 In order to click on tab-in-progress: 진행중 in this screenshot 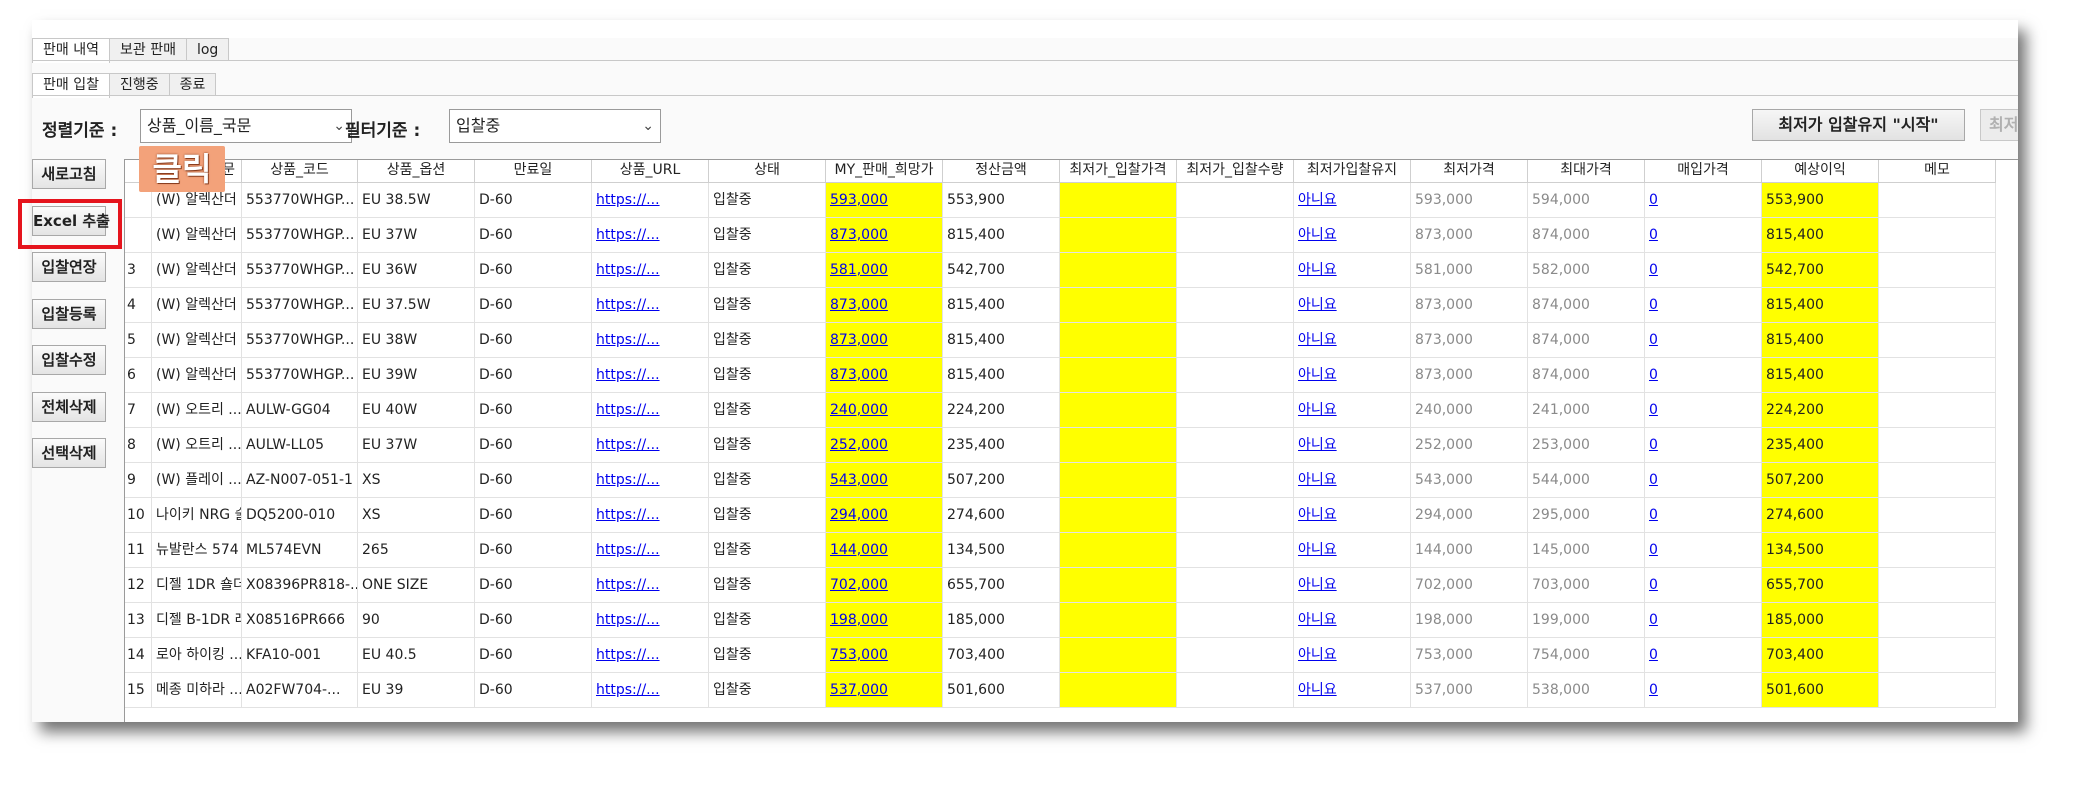, I will do `click(139, 84)`.